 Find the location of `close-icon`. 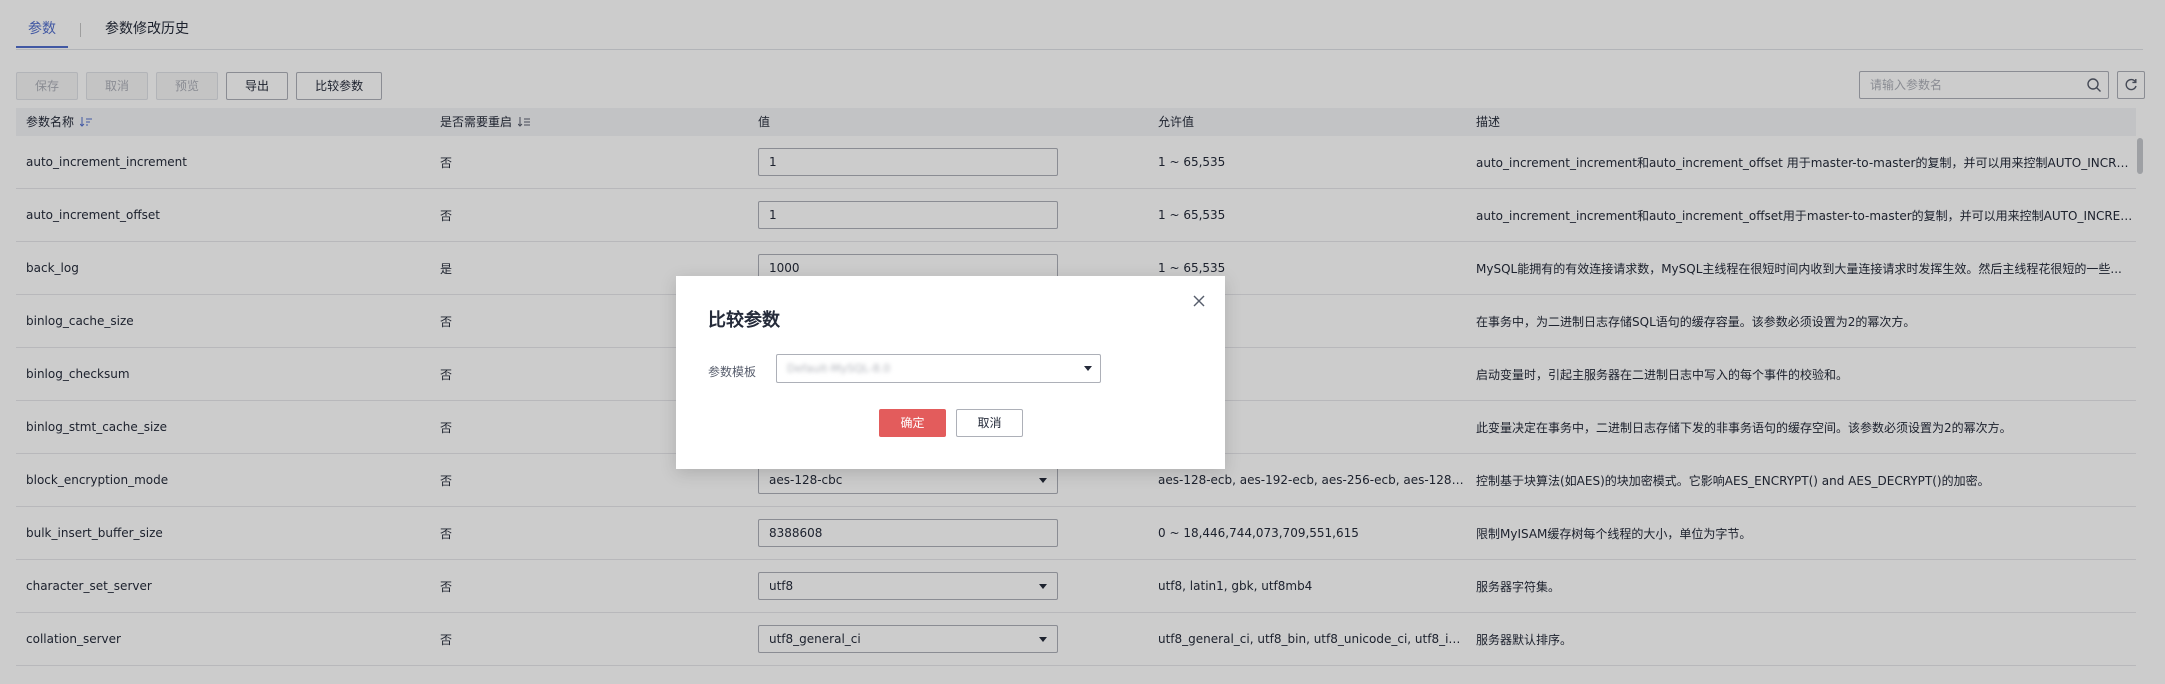

close-icon is located at coordinates (1199, 301).